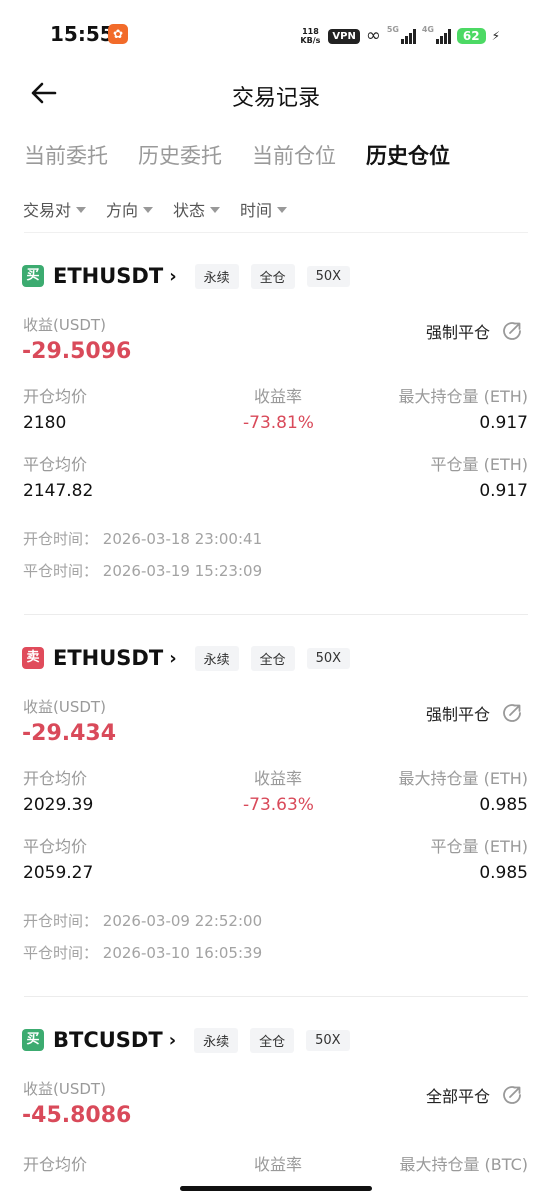 Image resolution: width=552 pixels, height=1200 pixels. I want to click on close-price-label: 平仓均价, so click(55, 464).